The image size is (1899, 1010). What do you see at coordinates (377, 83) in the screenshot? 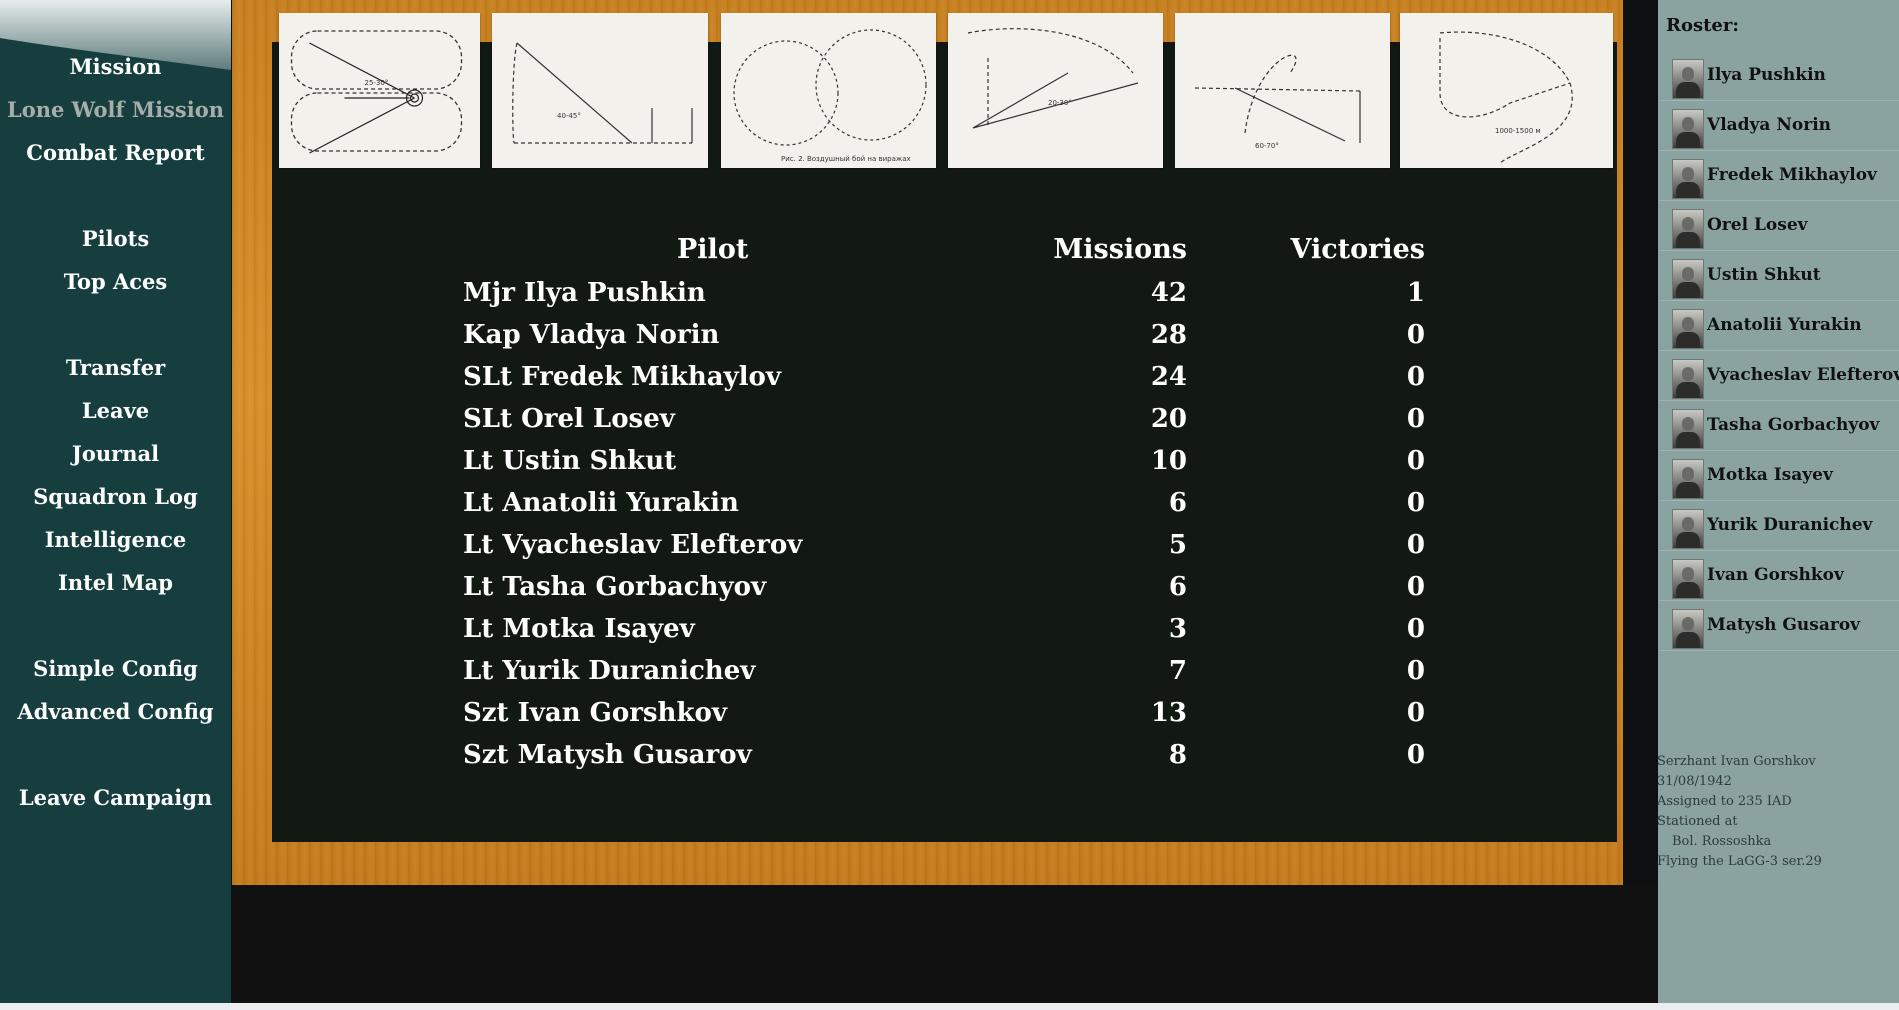
I see `svg-text: 25-30°` at bounding box center [377, 83].